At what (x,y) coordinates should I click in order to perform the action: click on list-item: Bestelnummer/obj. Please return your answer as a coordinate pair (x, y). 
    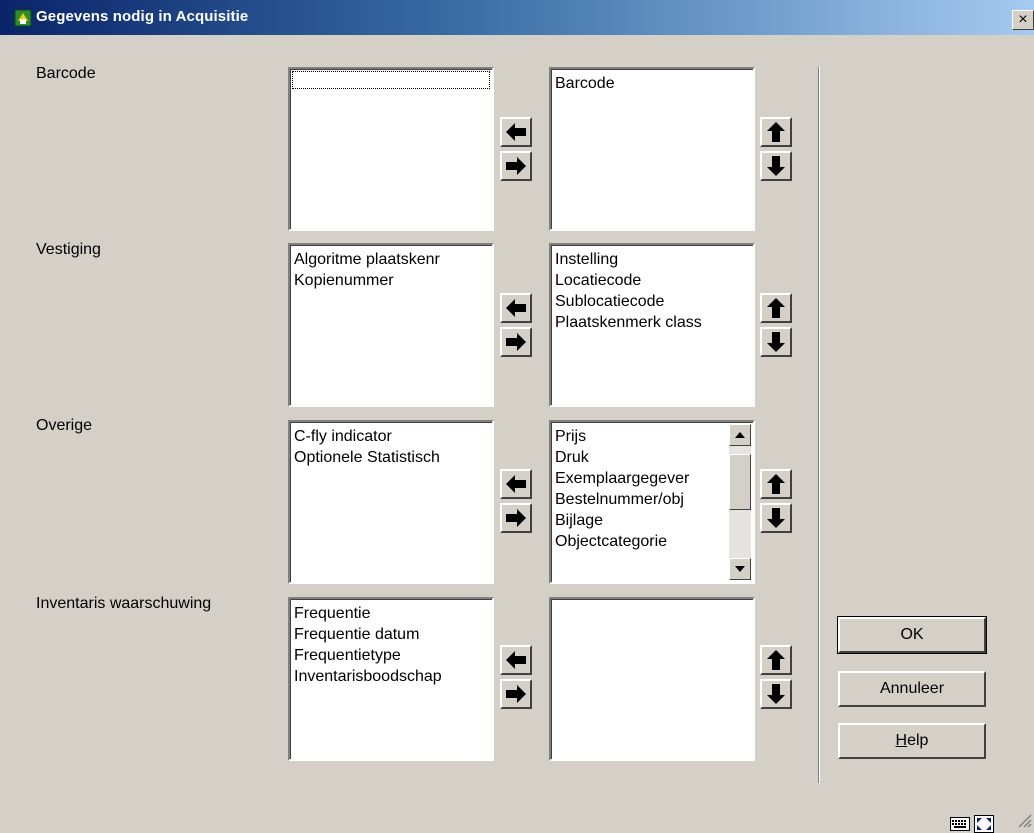
    Looking at the image, I should click on (643, 499).